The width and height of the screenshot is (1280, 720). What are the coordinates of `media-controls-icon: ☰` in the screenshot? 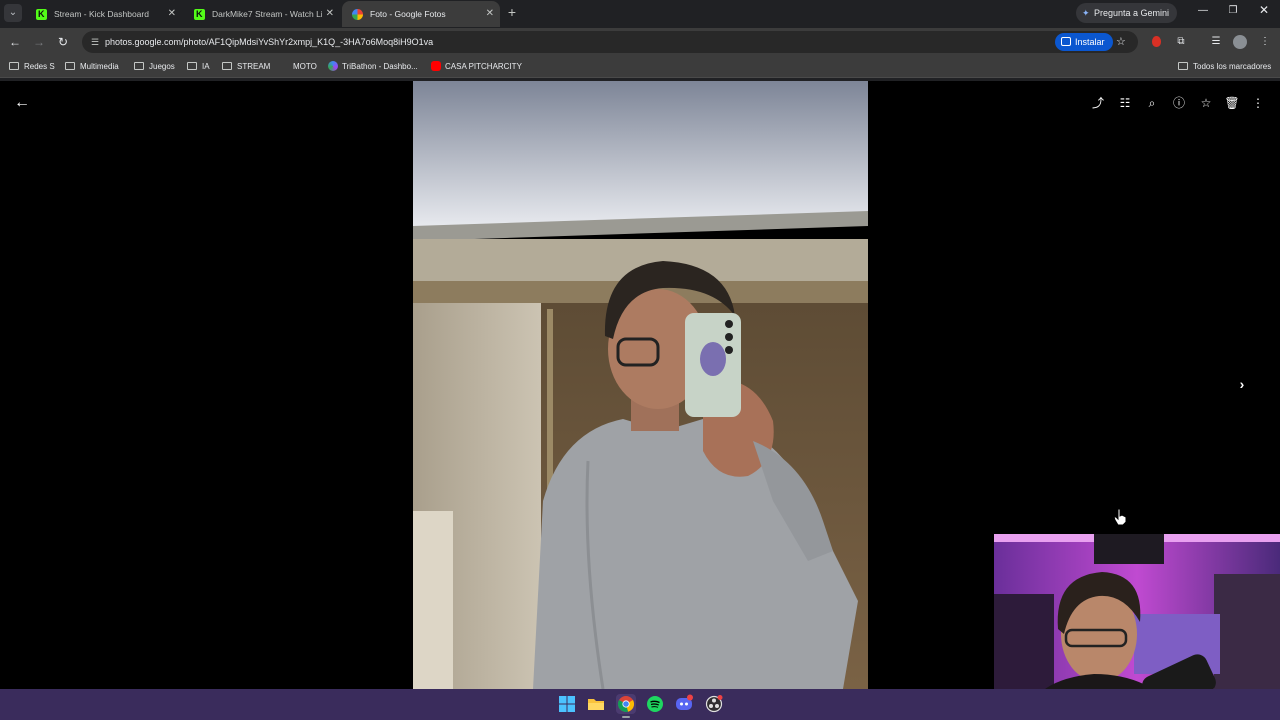 It's located at (1216, 42).